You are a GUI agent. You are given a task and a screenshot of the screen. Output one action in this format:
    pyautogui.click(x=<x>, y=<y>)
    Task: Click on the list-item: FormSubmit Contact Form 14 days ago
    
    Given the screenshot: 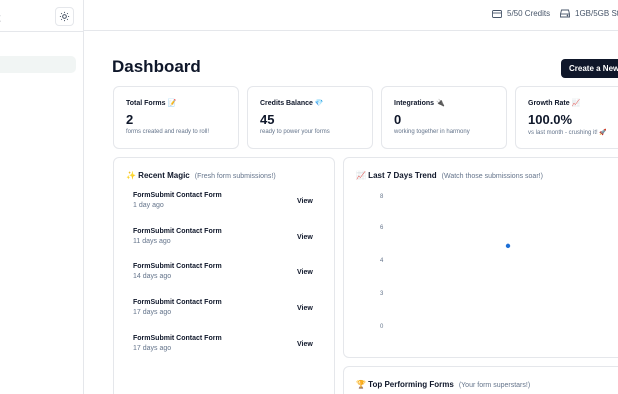 What is the action you would take?
    pyautogui.click(x=223, y=271)
    